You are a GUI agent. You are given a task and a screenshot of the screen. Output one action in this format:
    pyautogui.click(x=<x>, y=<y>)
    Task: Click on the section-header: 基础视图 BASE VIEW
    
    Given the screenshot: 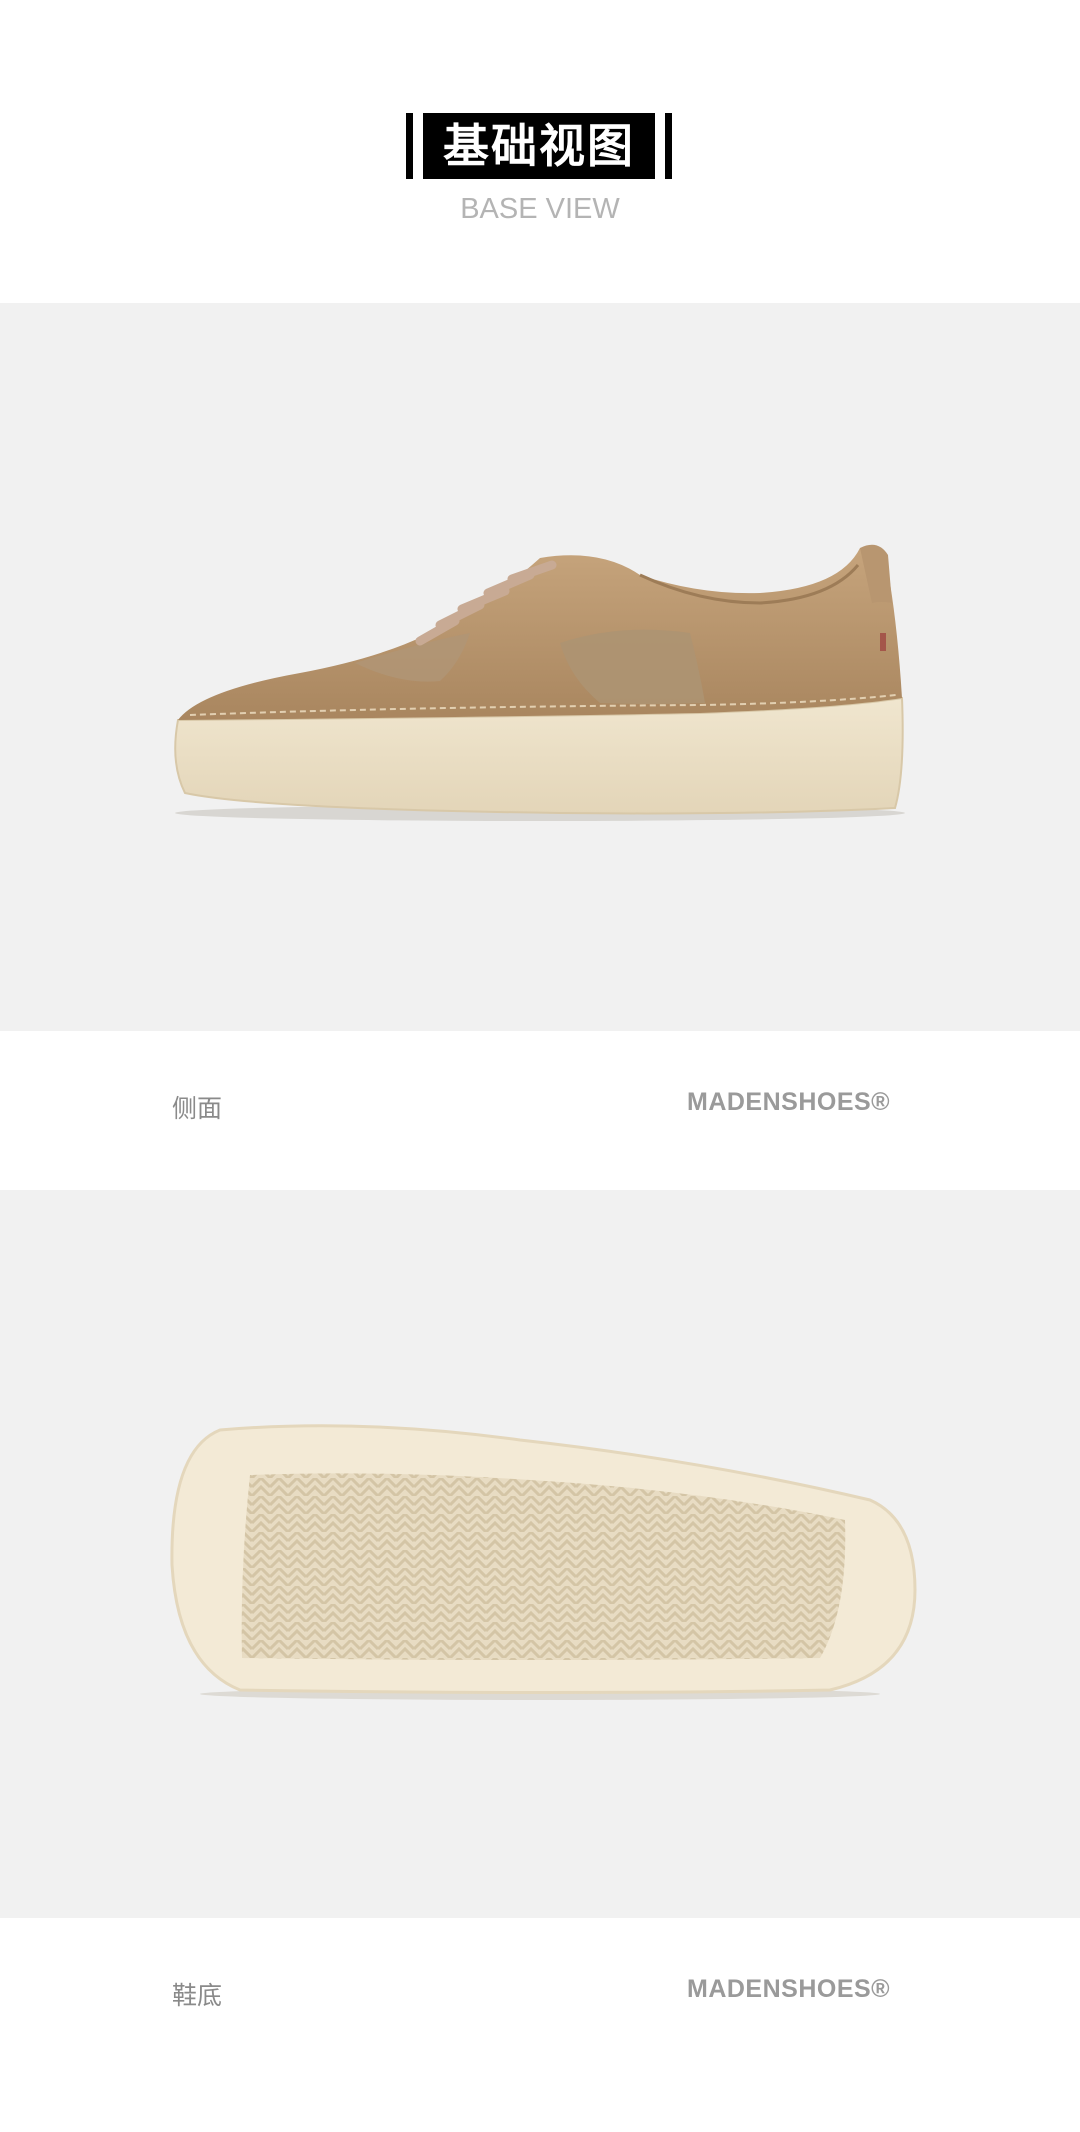 What is the action you would take?
    pyautogui.click(x=540, y=151)
    